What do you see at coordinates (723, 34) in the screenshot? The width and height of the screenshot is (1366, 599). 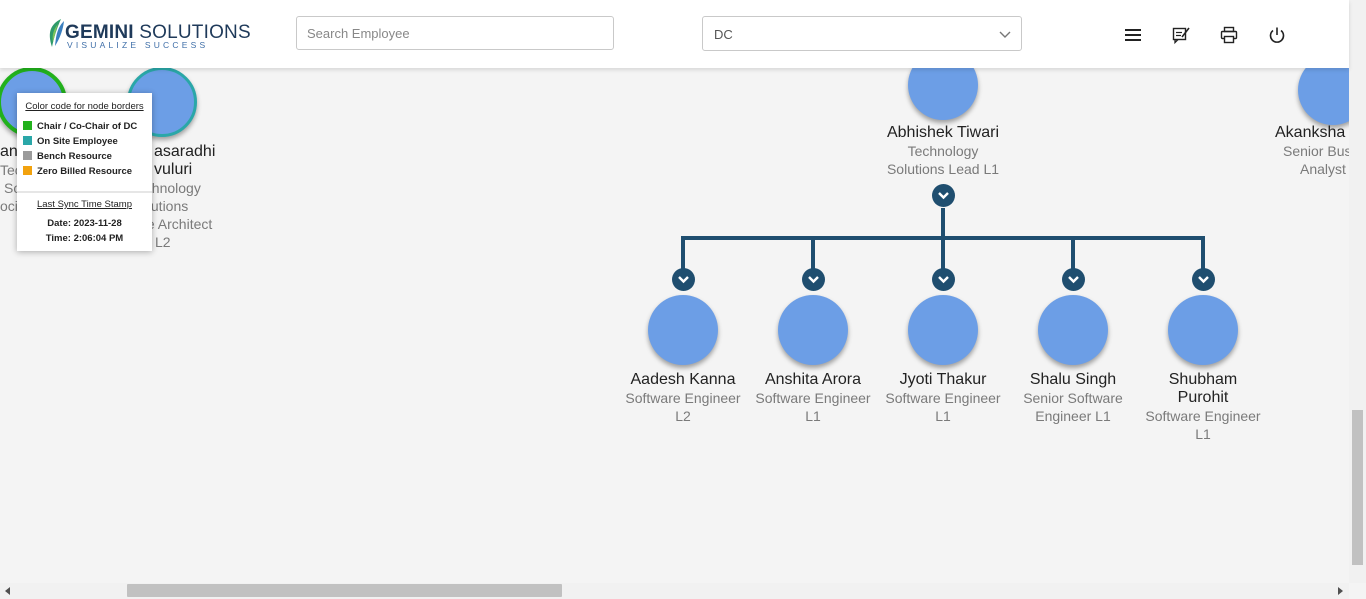 I see `department-select-value: DC` at bounding box center [723, 34].